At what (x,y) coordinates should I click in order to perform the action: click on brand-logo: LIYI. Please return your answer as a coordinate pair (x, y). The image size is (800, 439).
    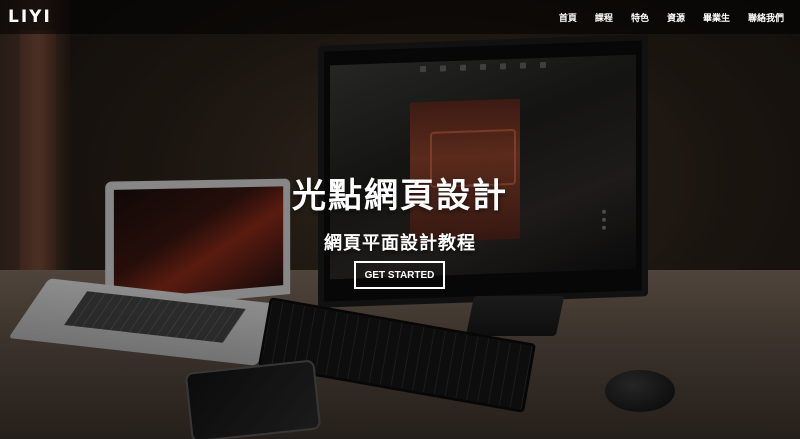
    Looking at the image, I should click on (30, 17).